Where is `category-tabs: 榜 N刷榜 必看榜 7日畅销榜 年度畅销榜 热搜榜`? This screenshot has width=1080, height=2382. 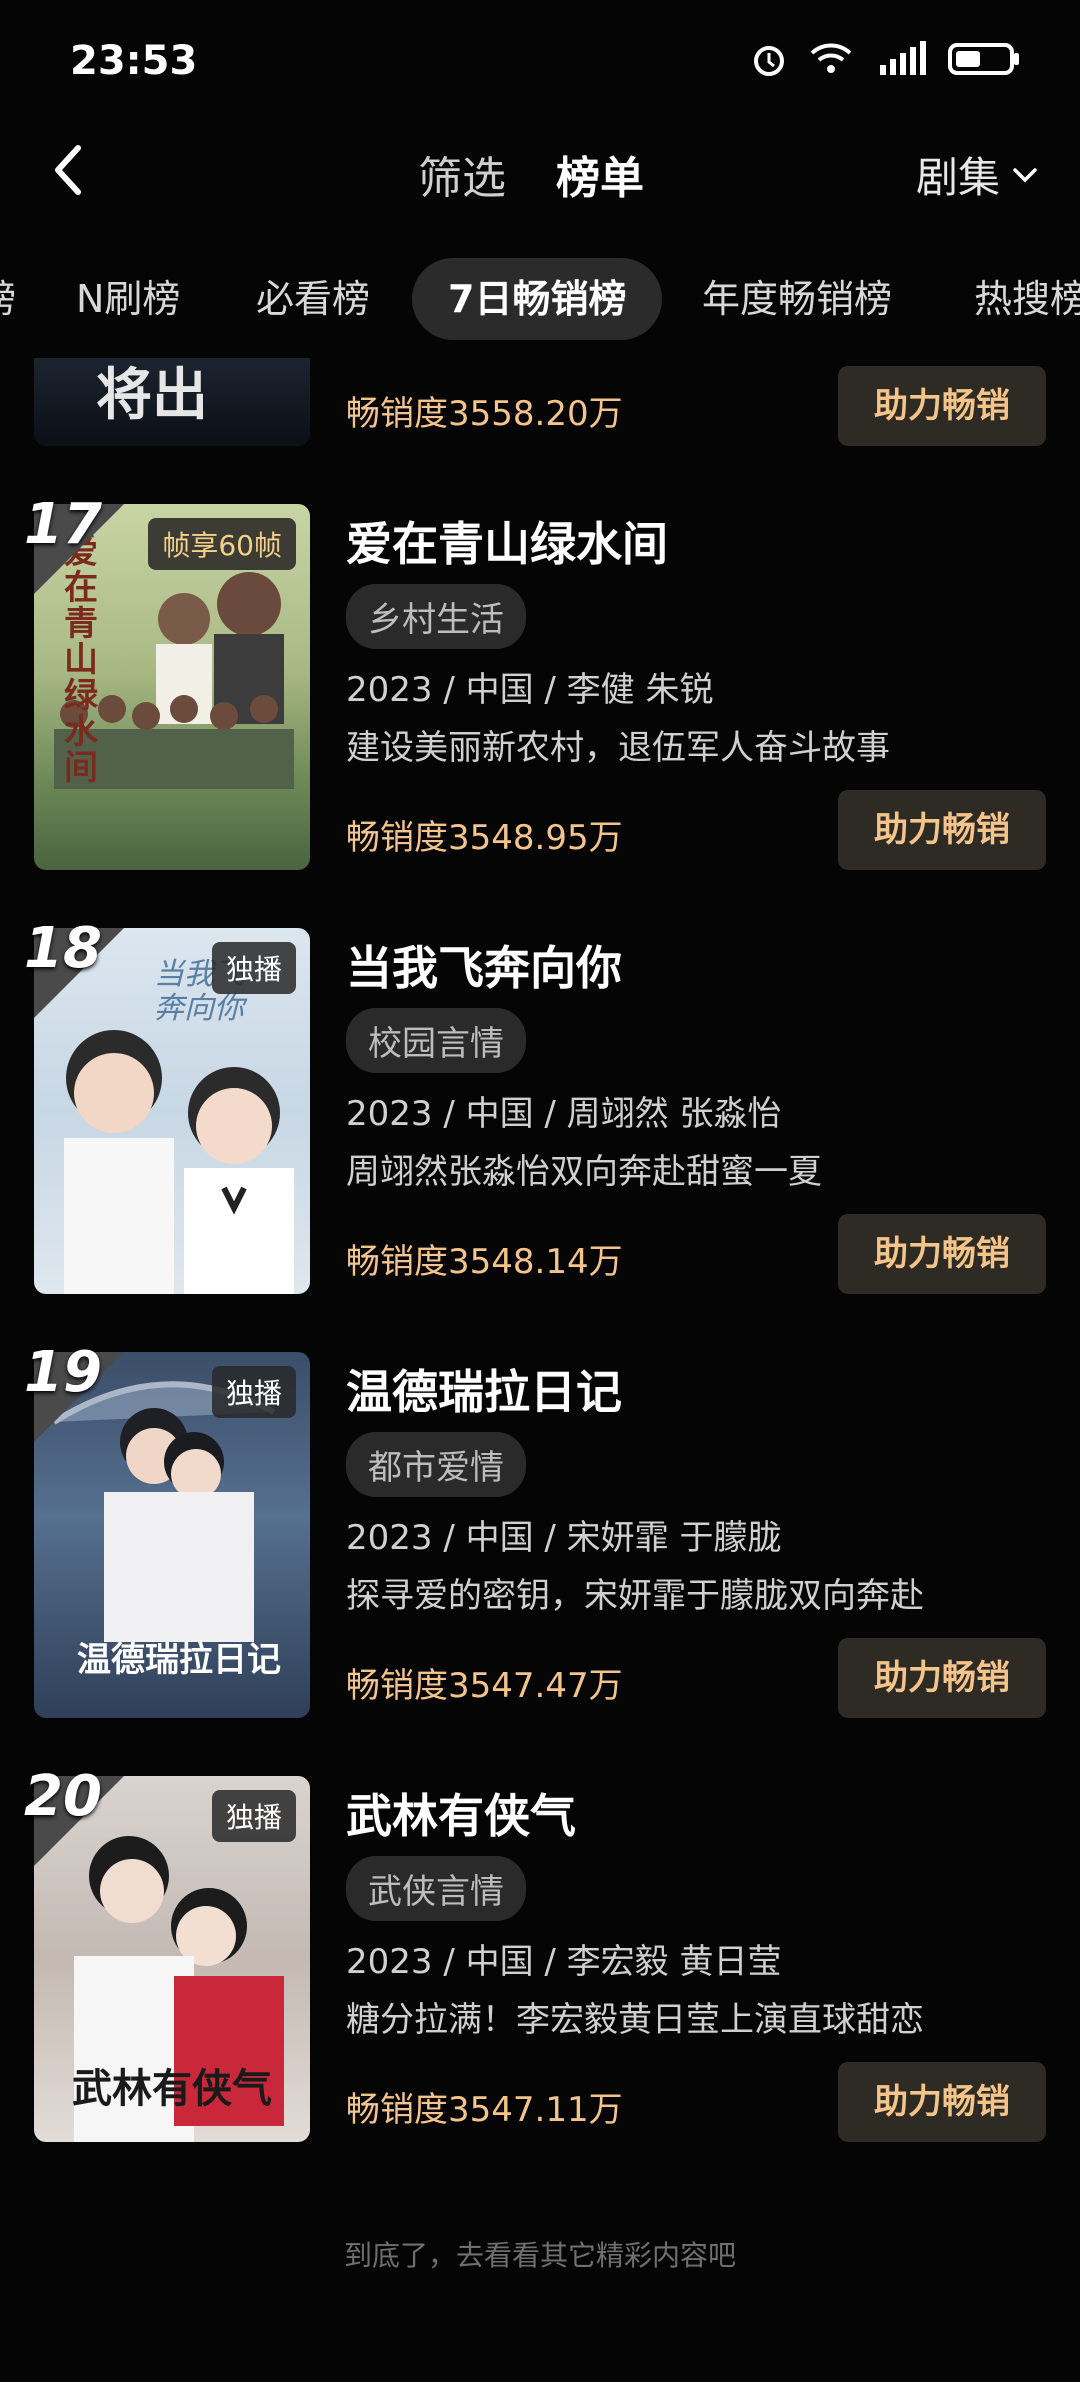
category-tabs: 榜 N刷榜 必看榜 7日畅销榜 年度畅销榜 热搜榜 is located at coordinates (540, 300).